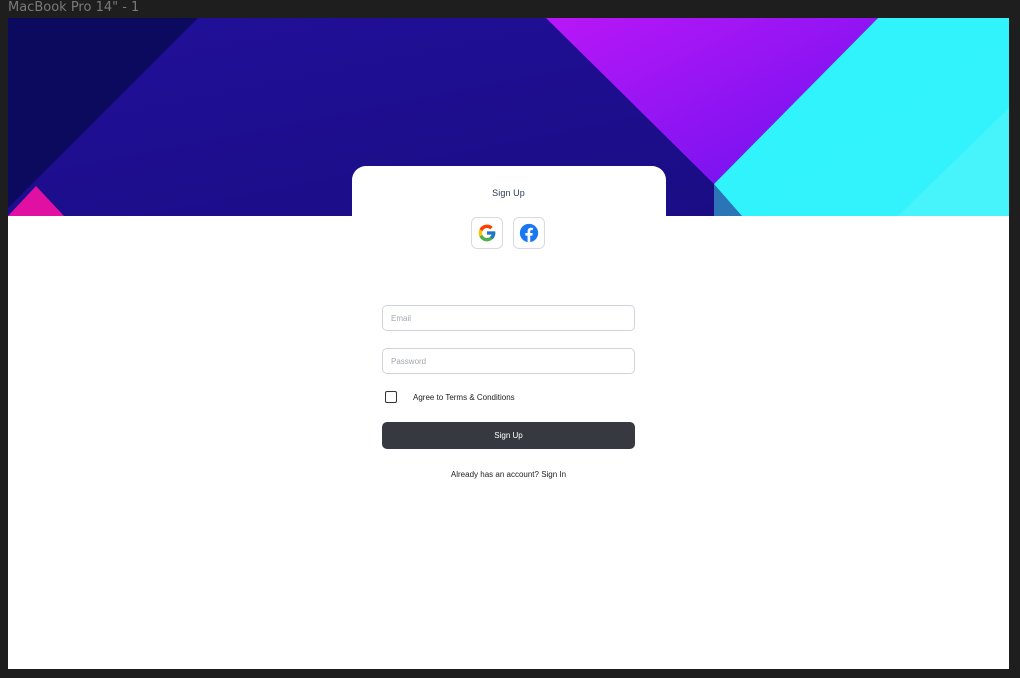 The image size is (1020, 678). What do you see at coordinates (464, 397) in the screenshot?
I see `terms-label: Agree to Terms & Conditions` at bounding box center [464, 397].